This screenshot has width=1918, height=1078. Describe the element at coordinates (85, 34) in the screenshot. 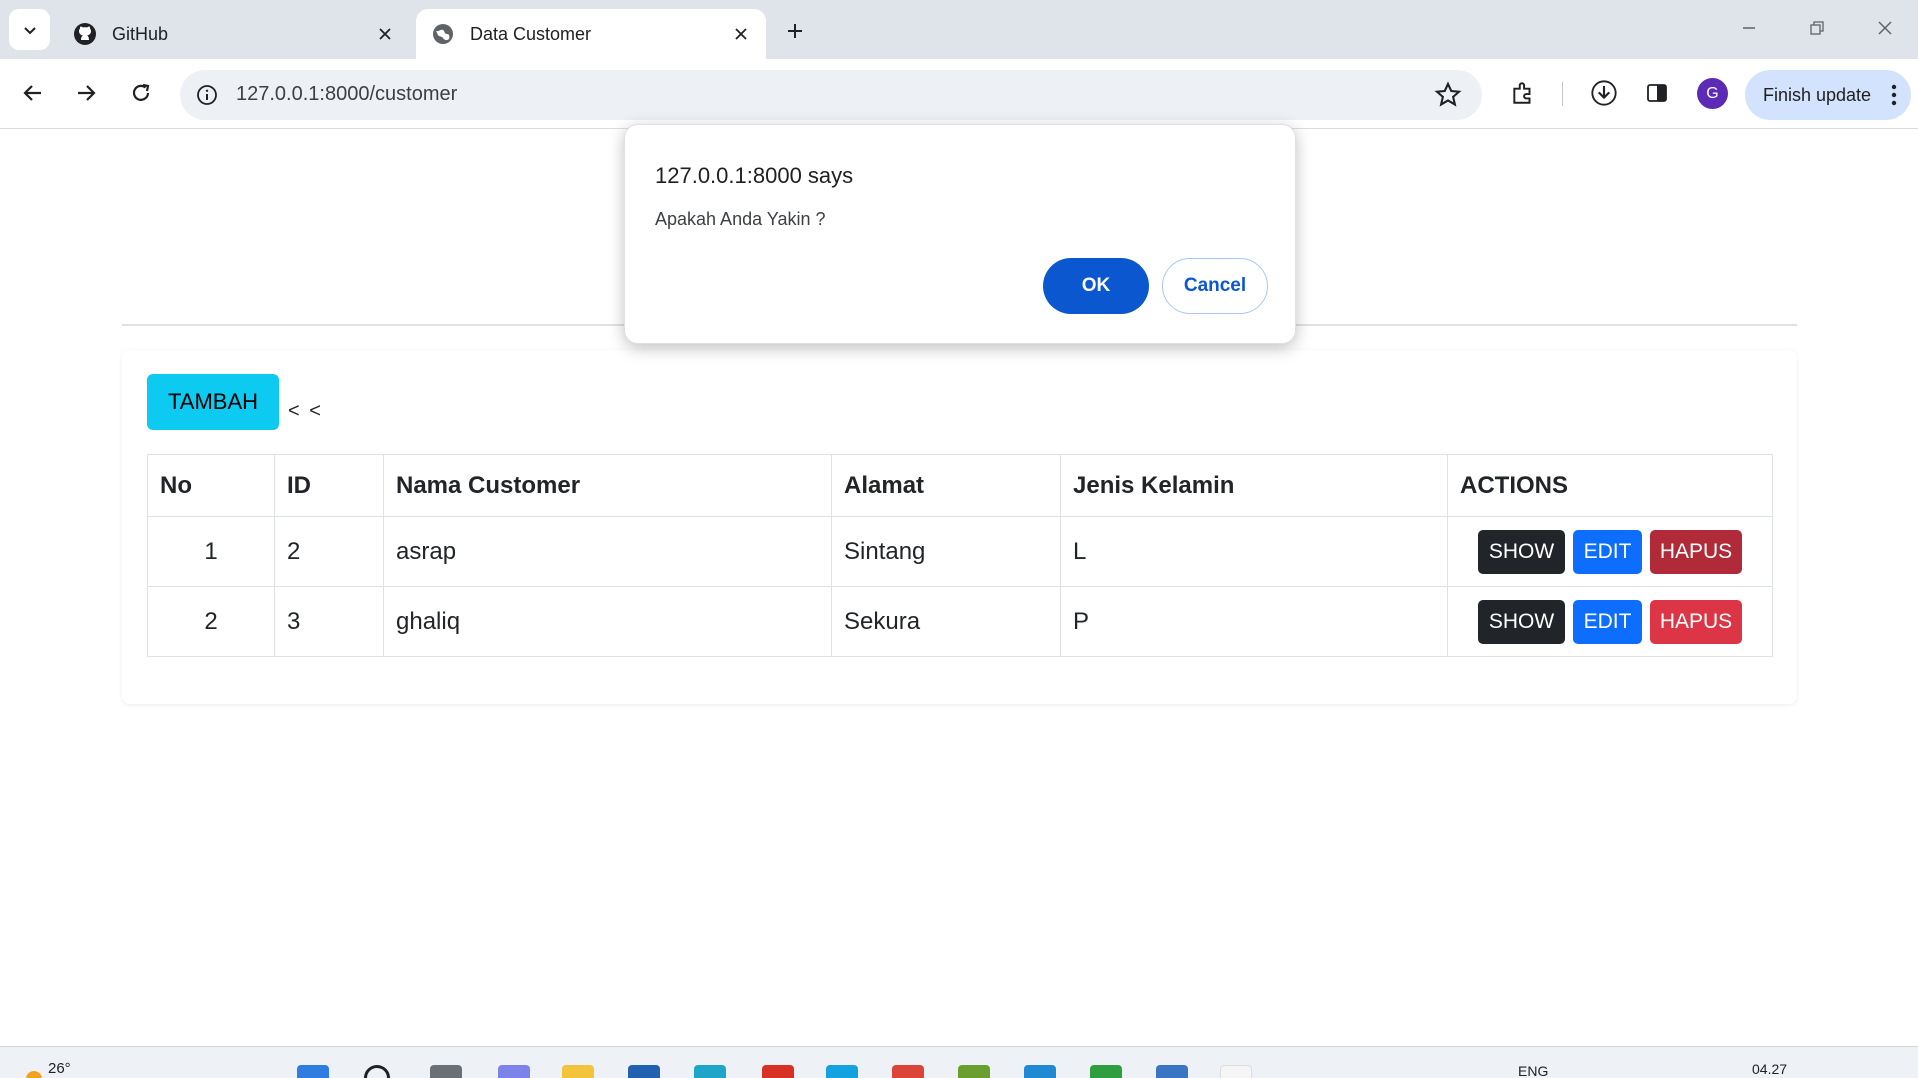

I see `github-icon` at that location.